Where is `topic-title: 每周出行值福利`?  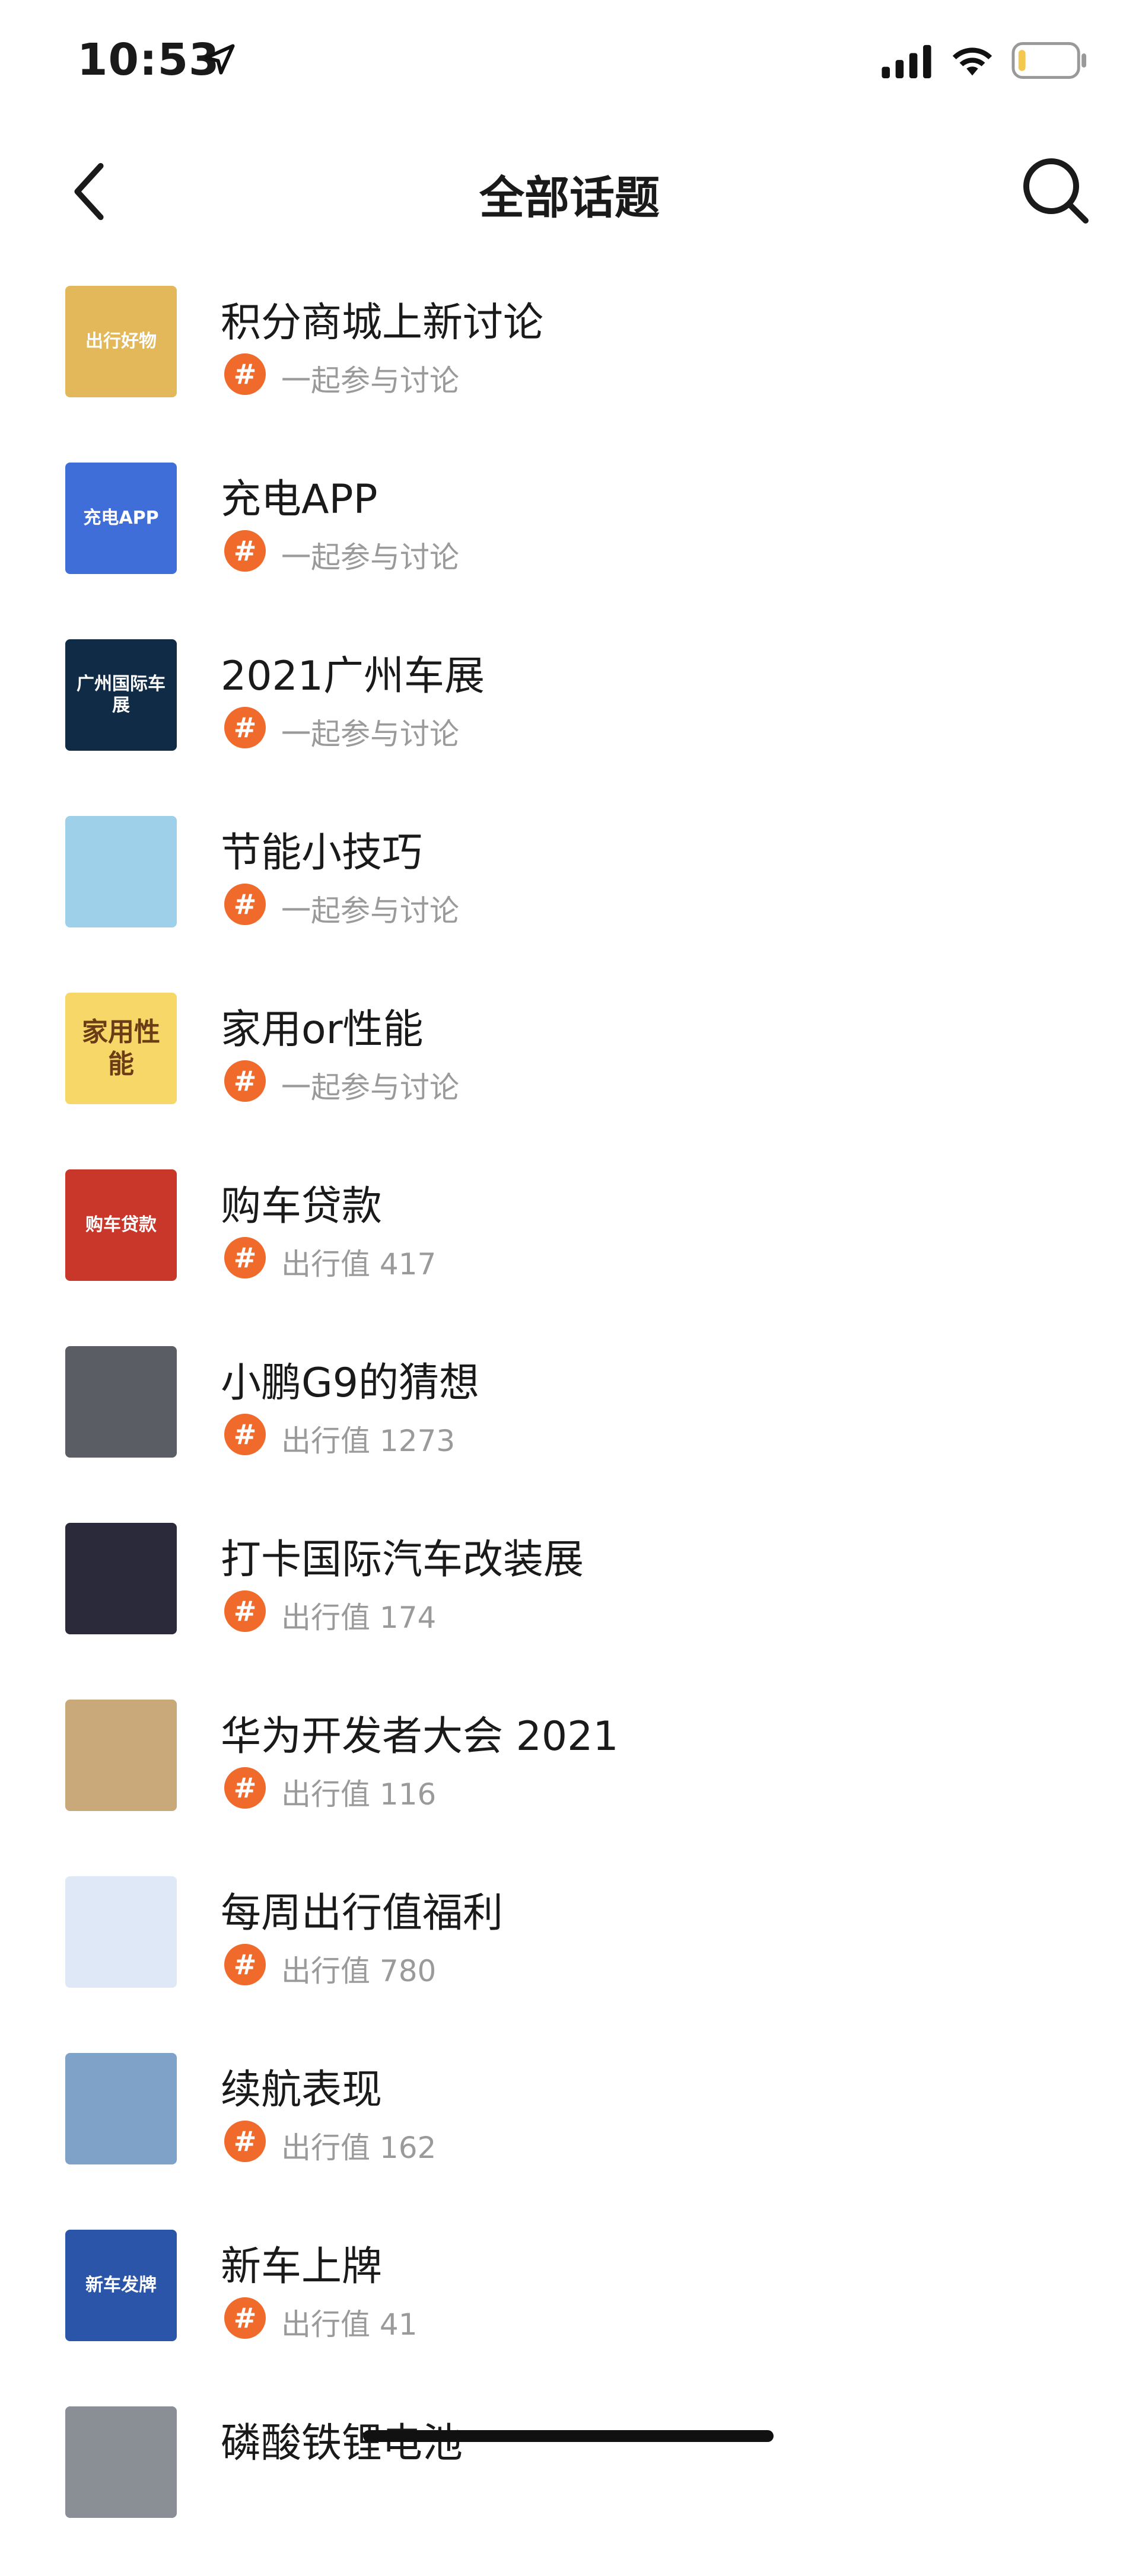
topic-title: 每周出行值福利 is located at coordinates (362, 1913).